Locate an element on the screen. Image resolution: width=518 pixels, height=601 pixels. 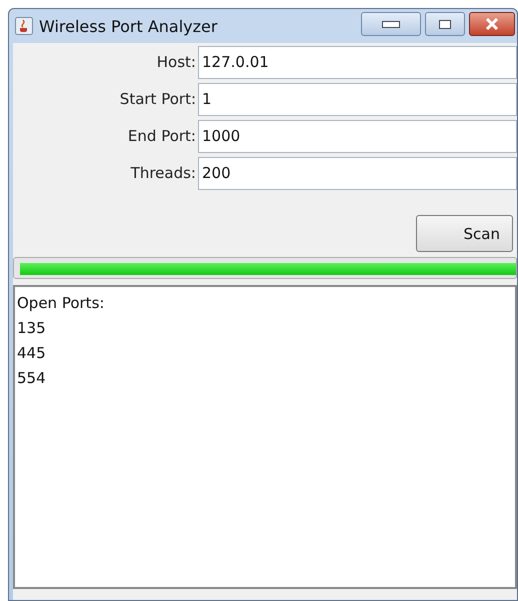
window-title: Wireless Port Analyzer is located at coordinates (128, 26).